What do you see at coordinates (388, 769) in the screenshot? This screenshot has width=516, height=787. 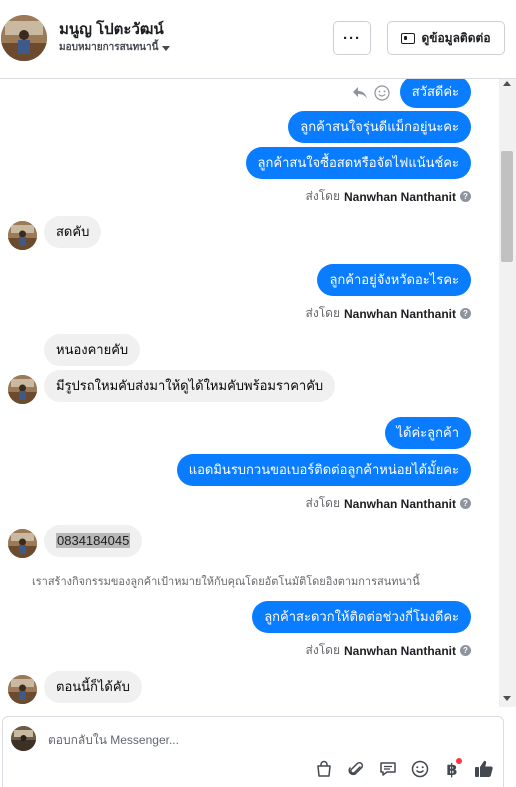 I see `chat-bubble-icon` at bounding box center [388, 769].